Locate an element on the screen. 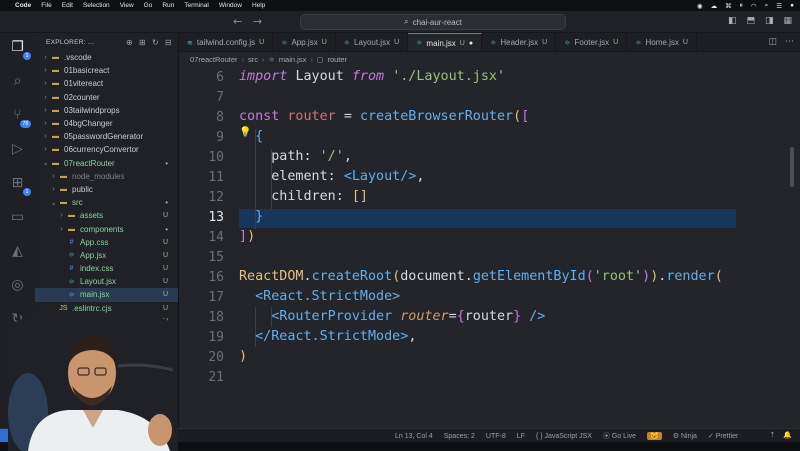 The width and height of the screenshot is (800, 451). record-icon: ◉ is located at coordinates (700, 6).